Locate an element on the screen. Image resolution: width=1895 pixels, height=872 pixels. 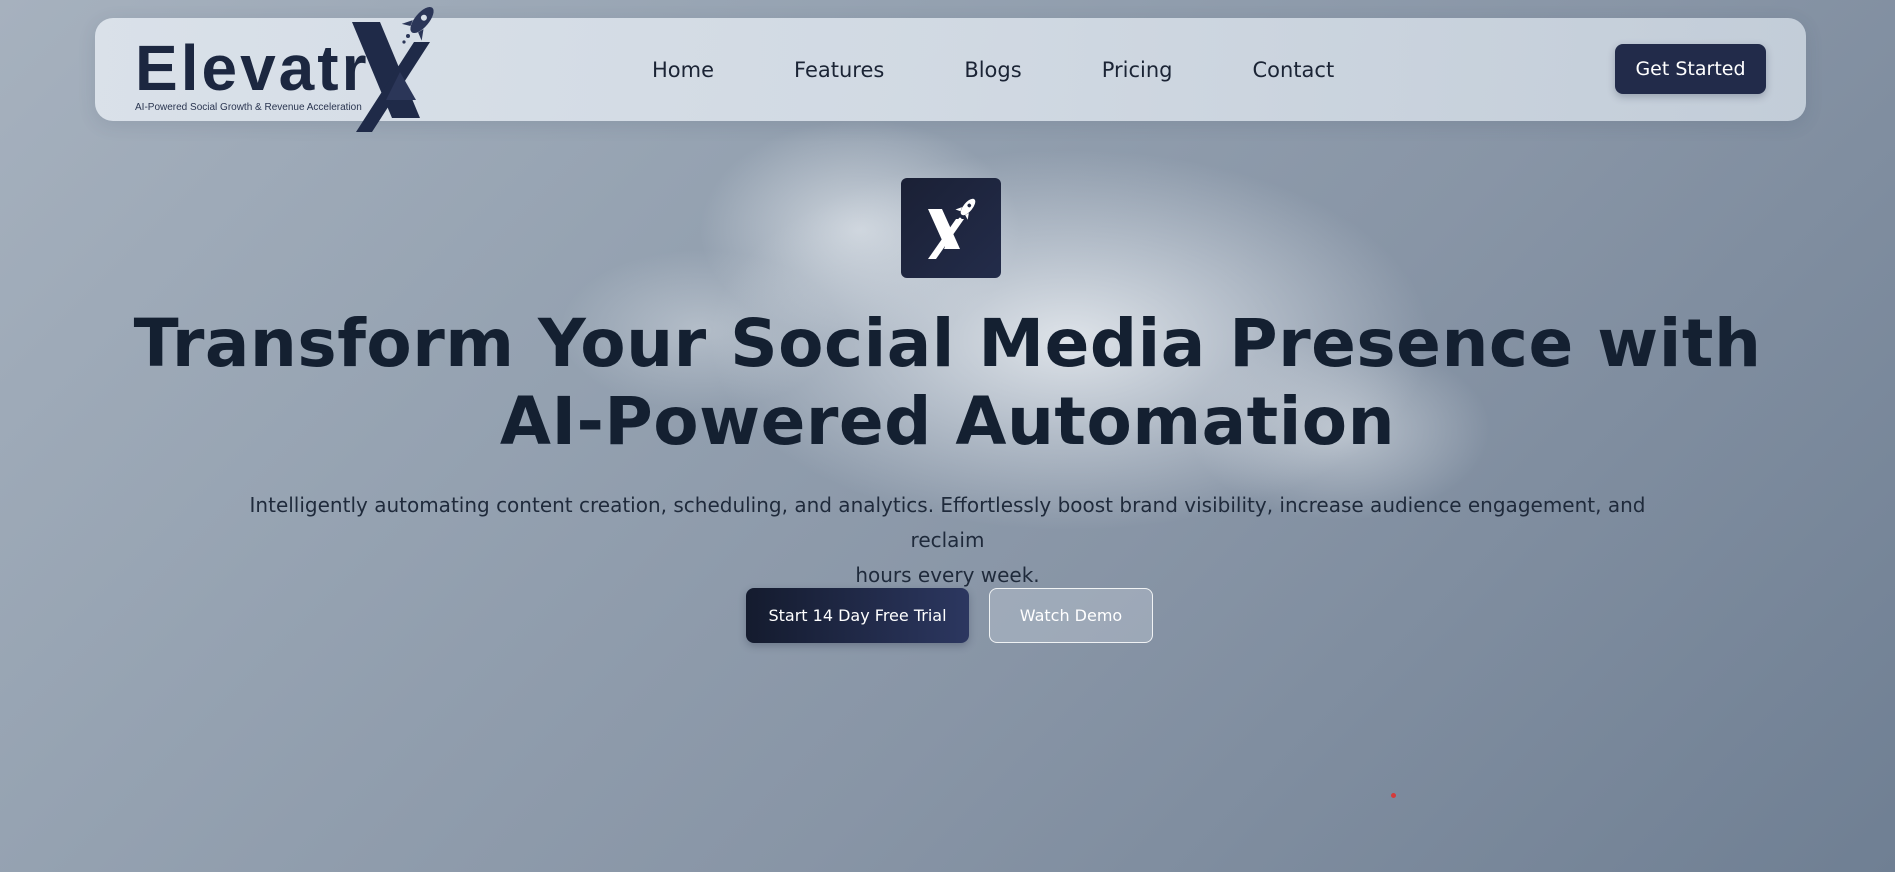
main-nav: Home Features Blogs Pricing Contact is located at coordinates (1033, 69).